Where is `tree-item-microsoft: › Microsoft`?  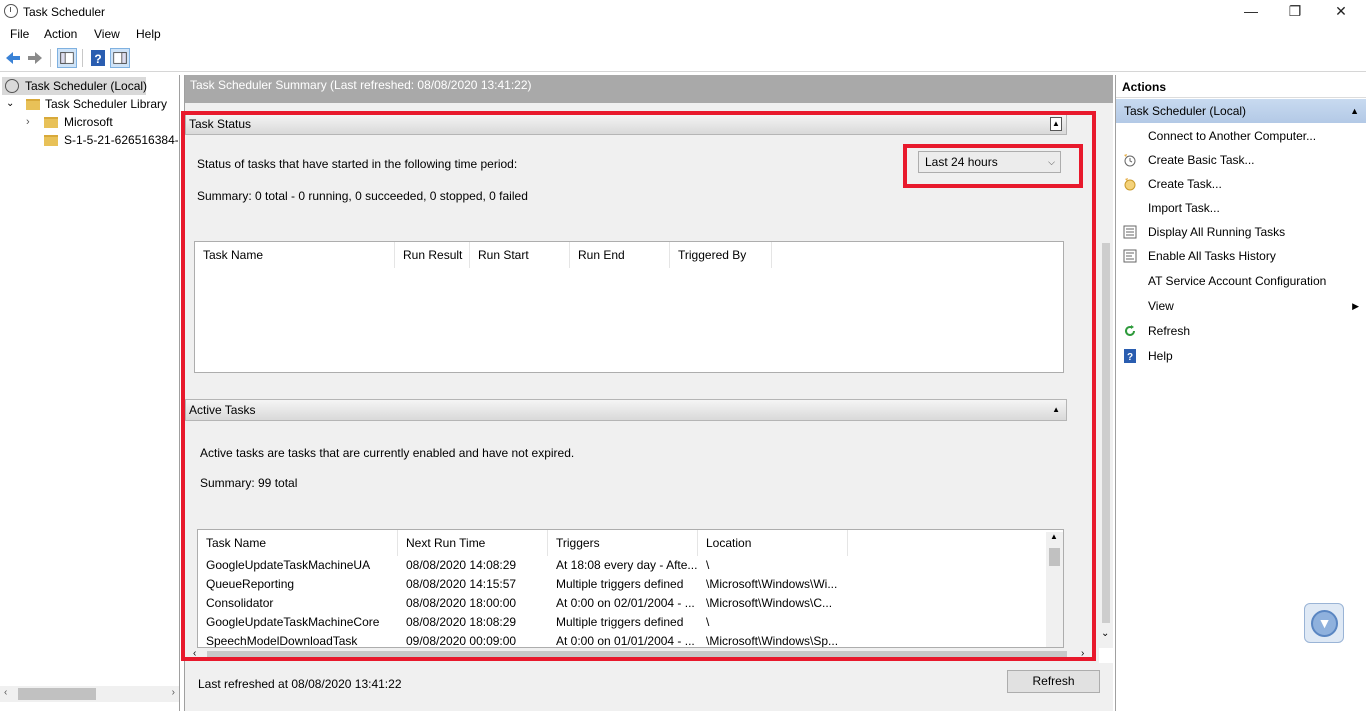
tree-item-microsoft: › Microsoft is located at coordinates (101, 122).